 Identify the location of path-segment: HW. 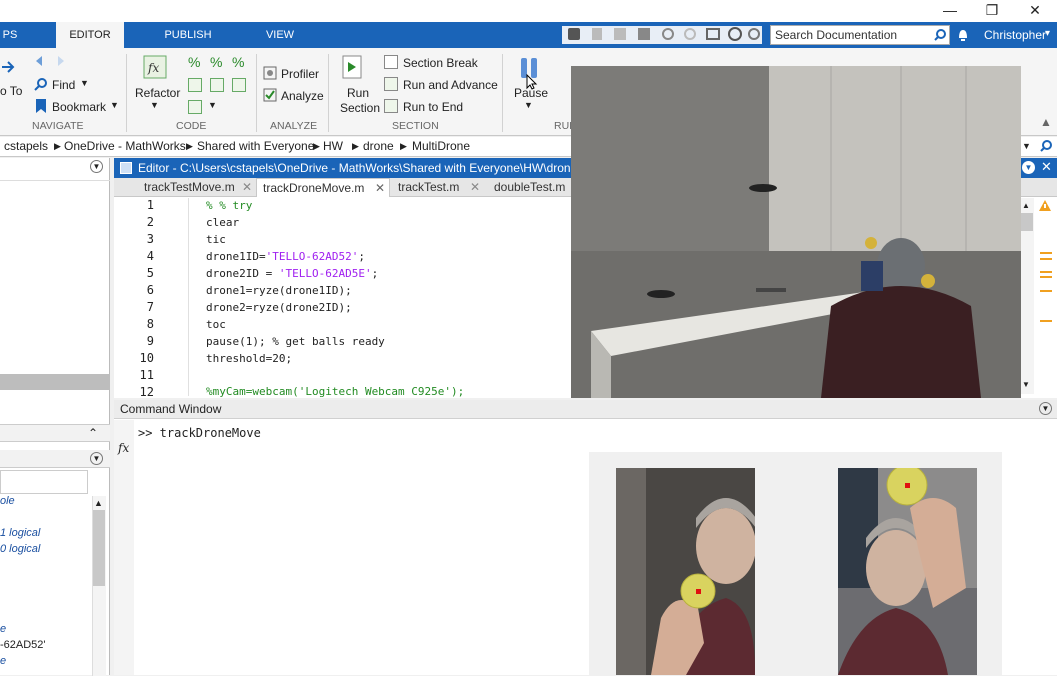
(333, 146).